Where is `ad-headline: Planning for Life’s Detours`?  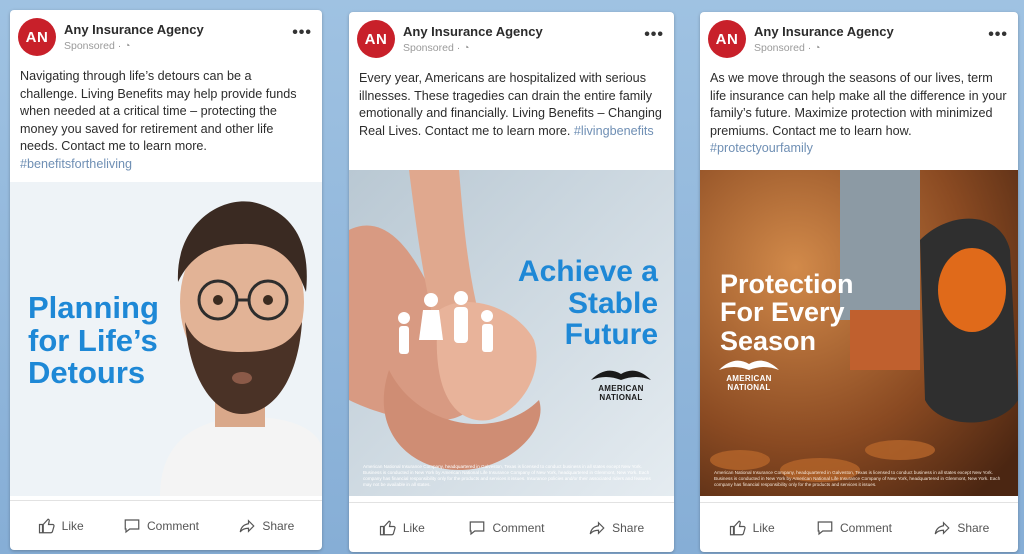
ad-headline: Planning for Life’s Detours is located at coordinates (93, 340).